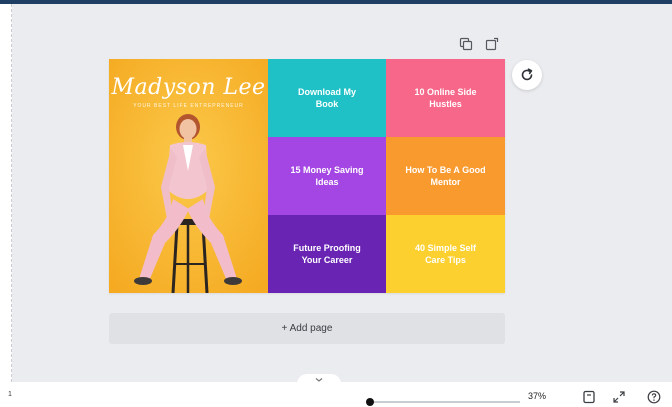 Image resolution: width=672 pixels, height=407 pixels. What do you see at coordinates (10, 394) in the screenshot?
I see `notes-label: 1` at bounding box center [10, 394].